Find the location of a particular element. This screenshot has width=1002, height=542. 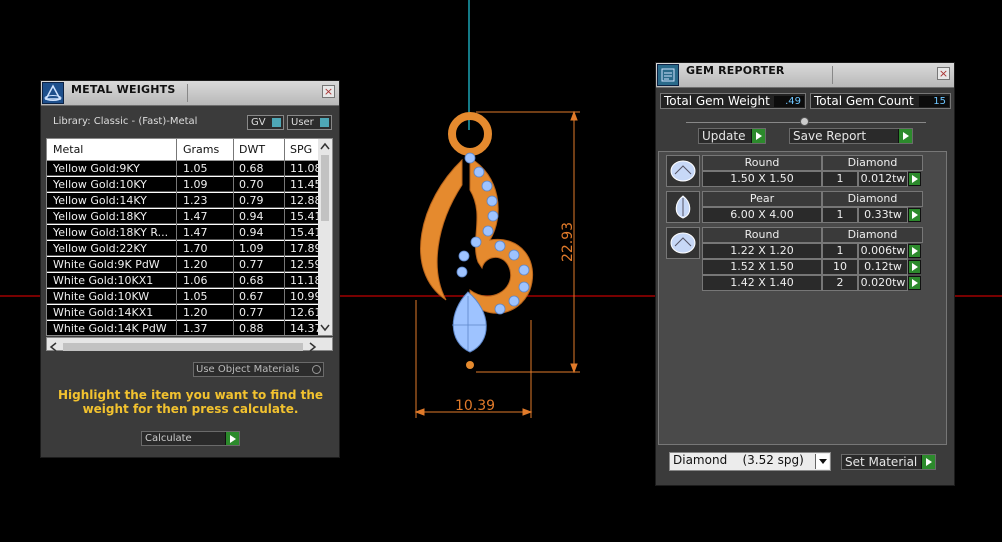

dwt-value: 0.94 is located at coordinates (251, 216).